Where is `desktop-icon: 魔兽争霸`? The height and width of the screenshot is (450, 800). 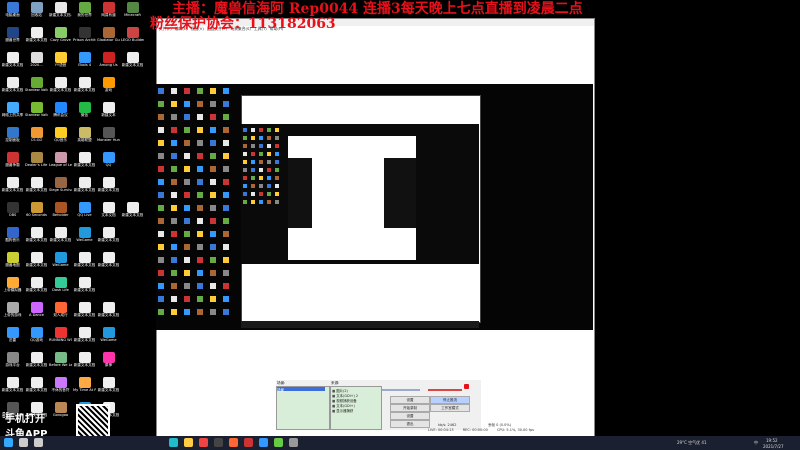 desktop-icon: 魔兽争霸 is located at coordinates (12, 163).